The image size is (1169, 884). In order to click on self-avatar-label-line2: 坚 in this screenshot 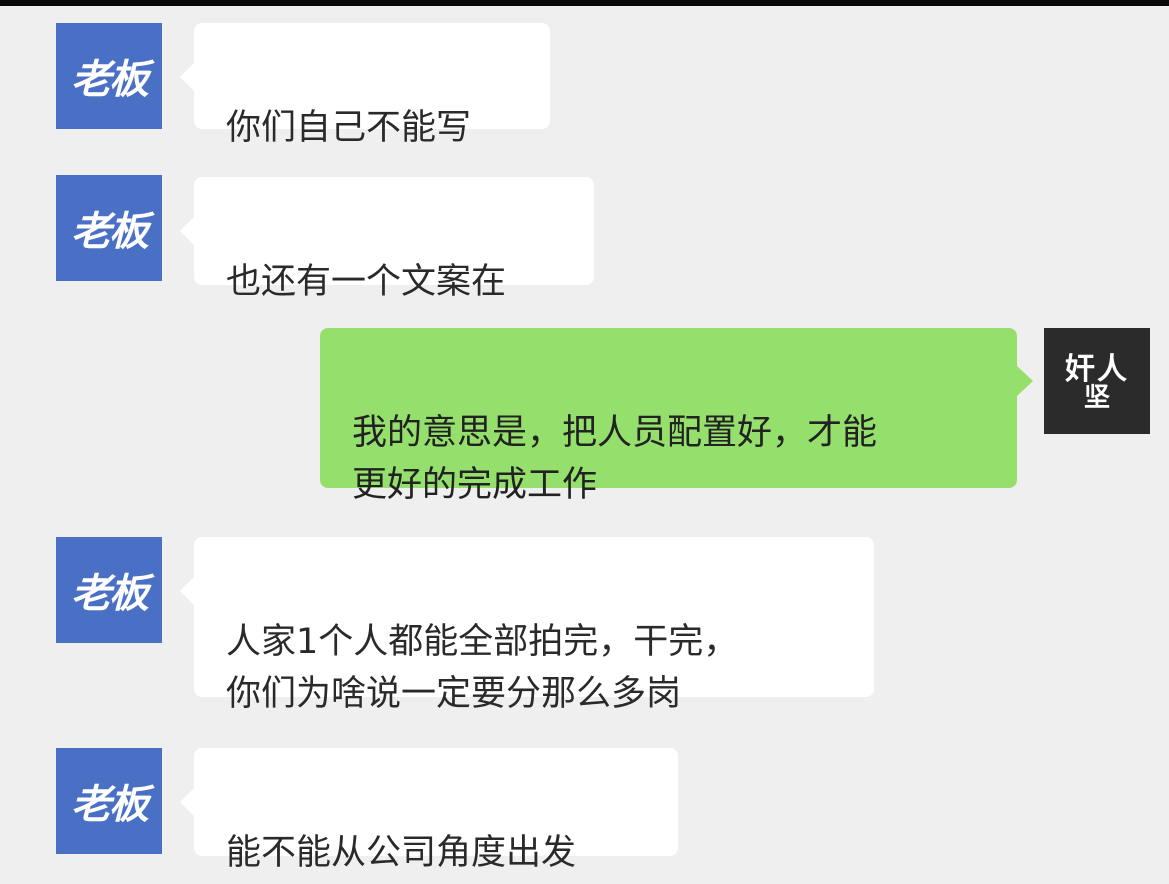, I will do `click(1096, 398)`.